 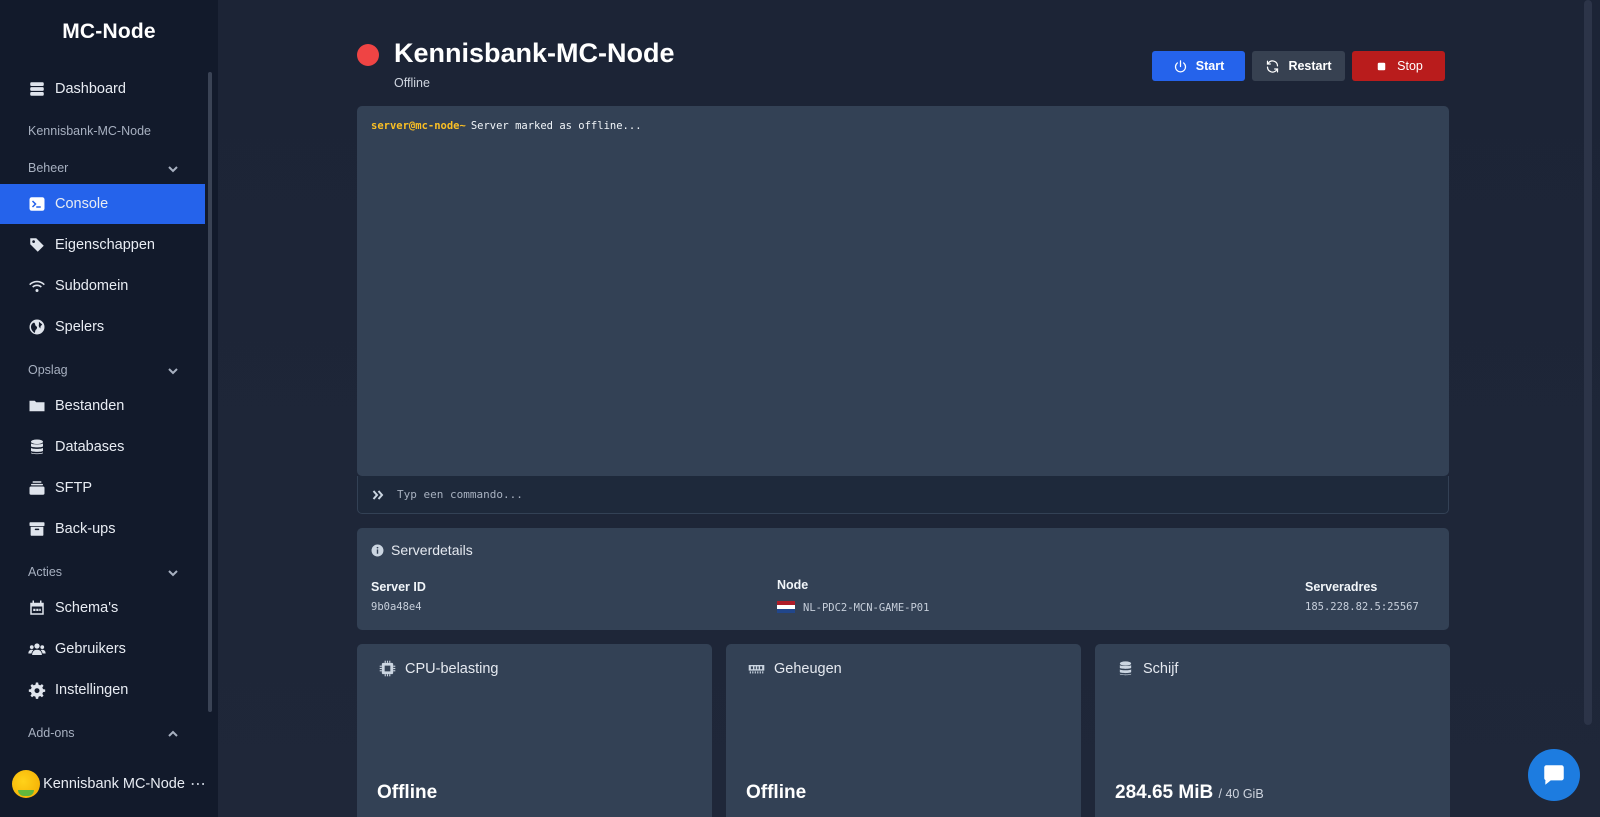 What do you see at coordinates (1588, 362) in the screenshot?
I see `page-scrollbar` at bounding box center [1588, 362].